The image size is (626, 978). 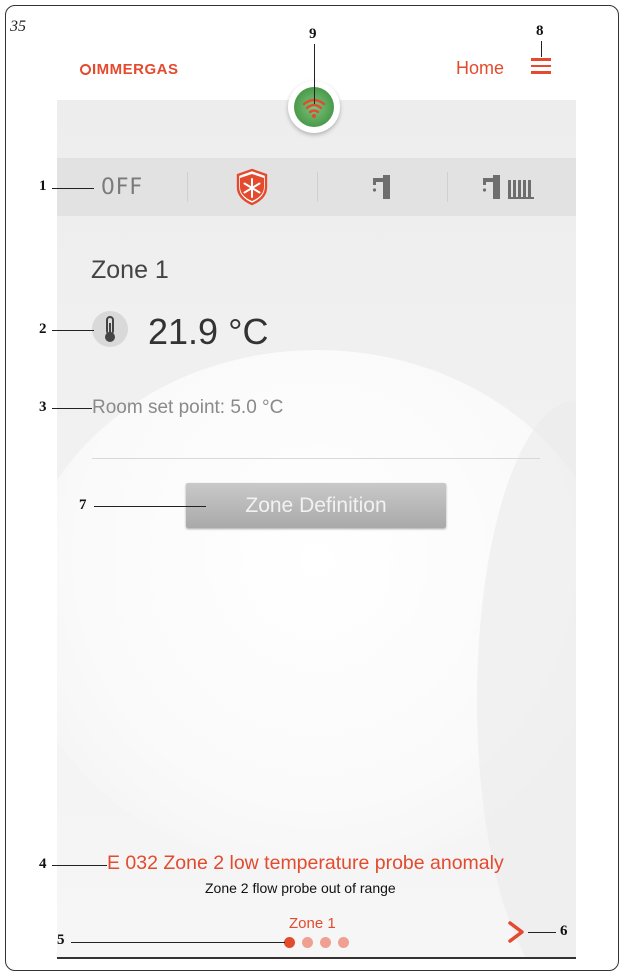 What do you see at coordinates (85, 69) in the screenshot?
I see `logo-flame-icon` at bounding box center [85, 69].